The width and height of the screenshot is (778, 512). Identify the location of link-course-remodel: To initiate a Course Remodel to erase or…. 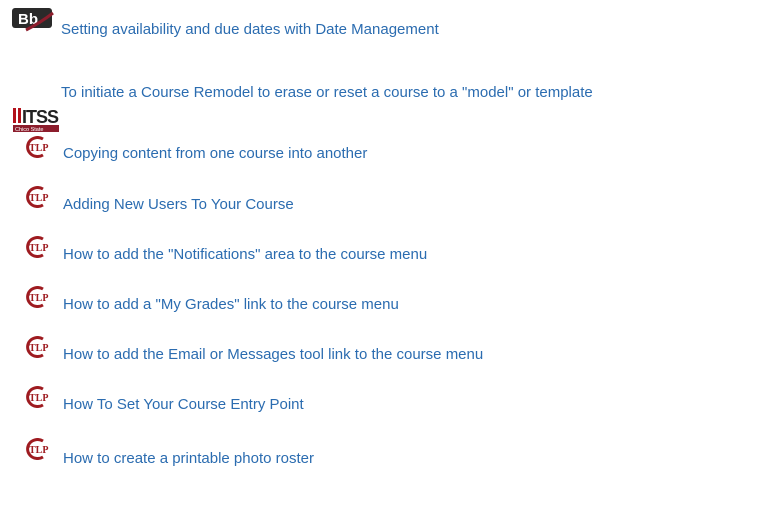
(327, 93).